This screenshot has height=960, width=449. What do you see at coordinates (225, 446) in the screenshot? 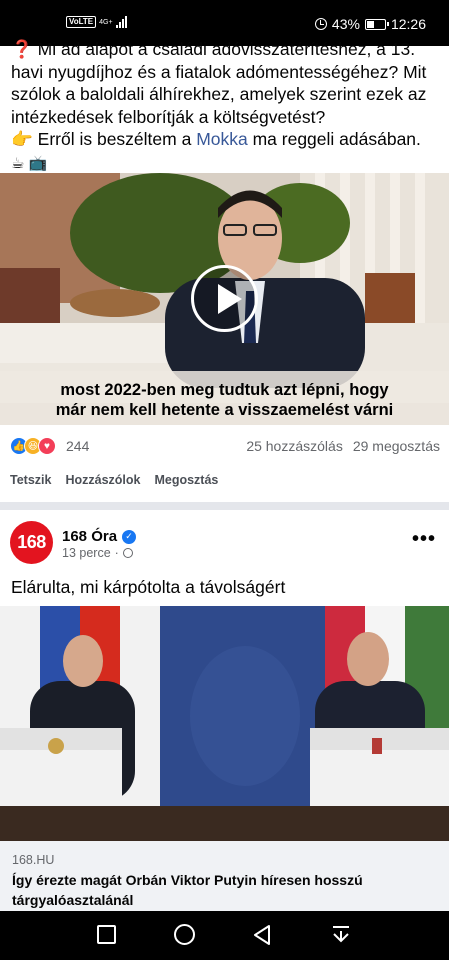
I see `reactions-bar: 👍 😆 ♥ 244 25 hozzászólás 29 megosztás` at bounding box center [225, 446].